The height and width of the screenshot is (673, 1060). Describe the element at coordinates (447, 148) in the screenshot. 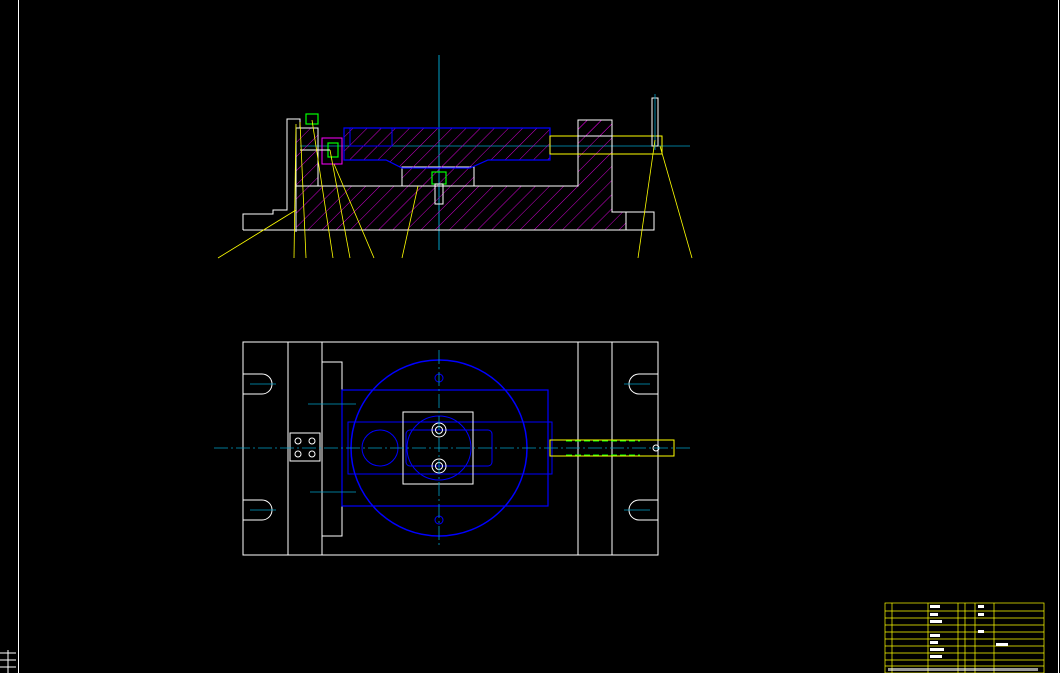

I see `rotary-table-plate` at that location.